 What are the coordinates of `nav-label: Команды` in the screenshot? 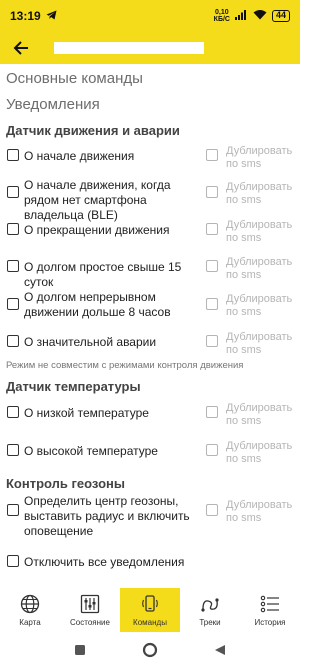 It's located at (150, 622).